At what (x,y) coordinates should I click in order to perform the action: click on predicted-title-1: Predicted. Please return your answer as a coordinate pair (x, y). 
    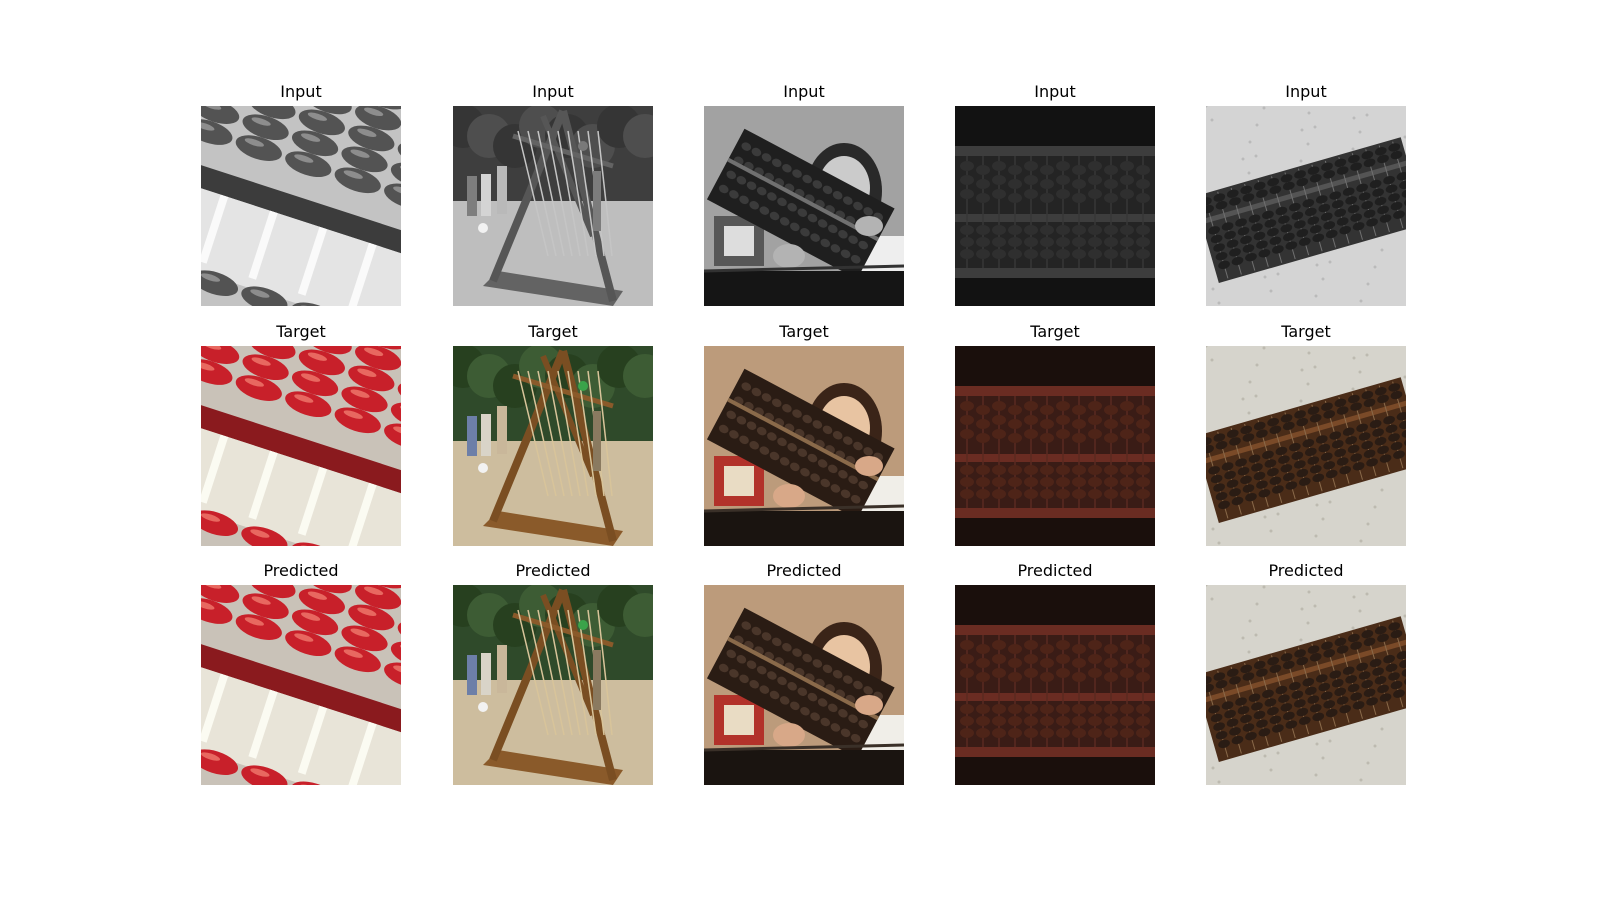
    Looking at the image, I should click on (301, 570).